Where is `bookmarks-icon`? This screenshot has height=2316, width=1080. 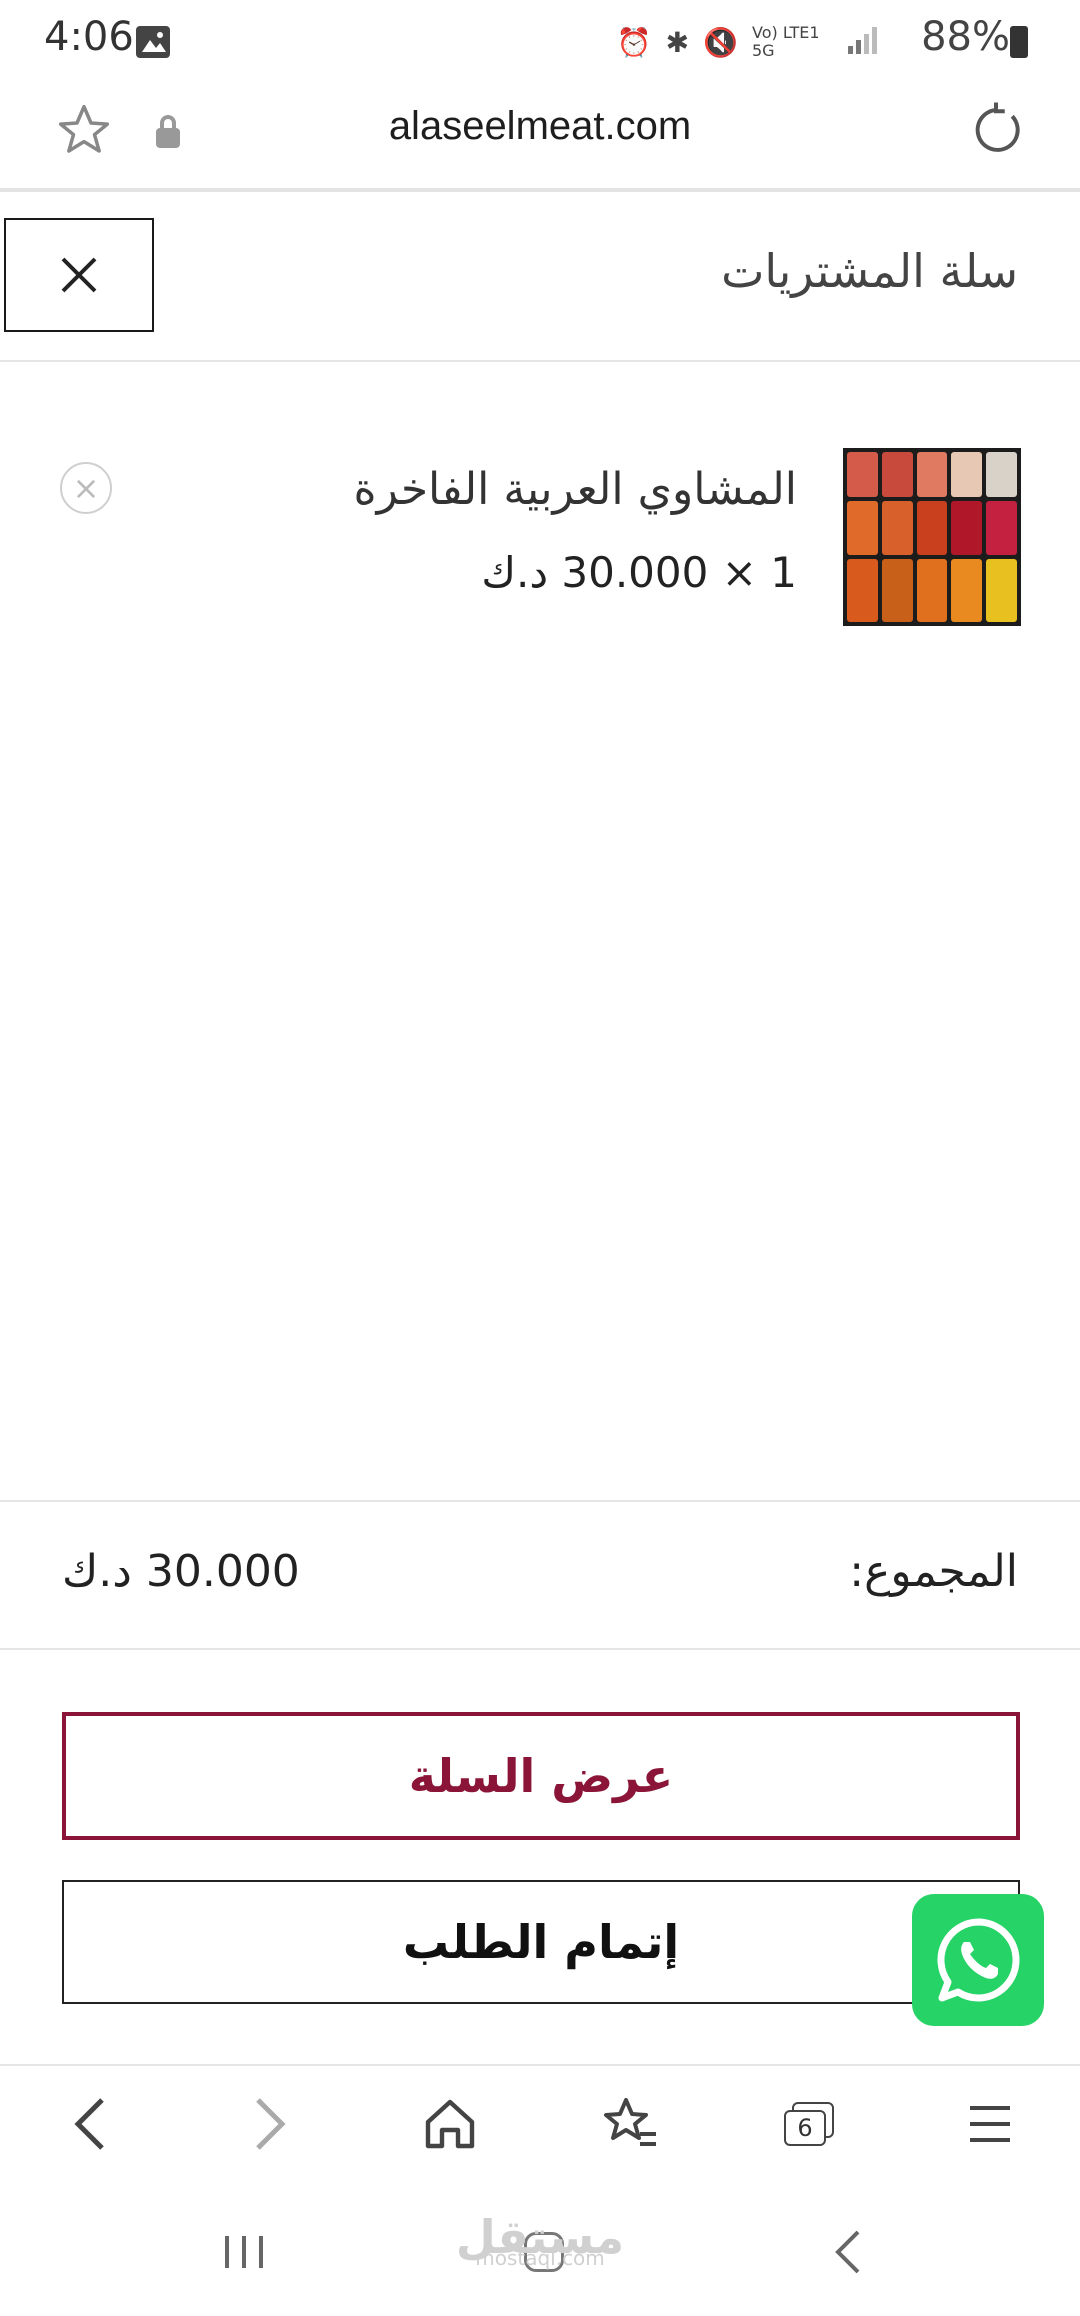 bookmarks-icon is located at coordinates (630, 2124).